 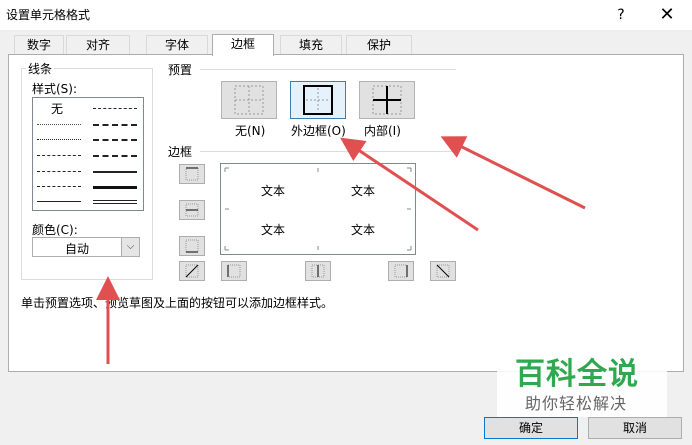 What do you see at coordinates (177, 303) in the screenshot?
I see `hint-text: 单击预置选项、预览草图及上面的按钮可以添加边框样式。` at bounding box center [177, 303].